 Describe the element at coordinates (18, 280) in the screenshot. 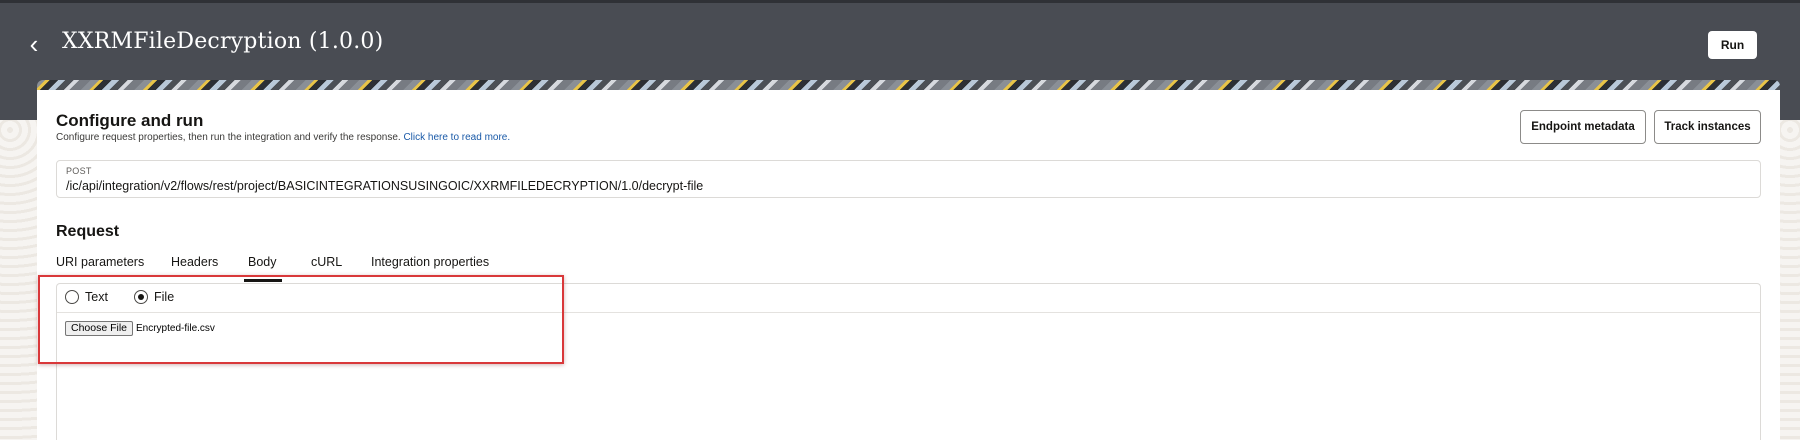

I see `background-texture-left` at that location.